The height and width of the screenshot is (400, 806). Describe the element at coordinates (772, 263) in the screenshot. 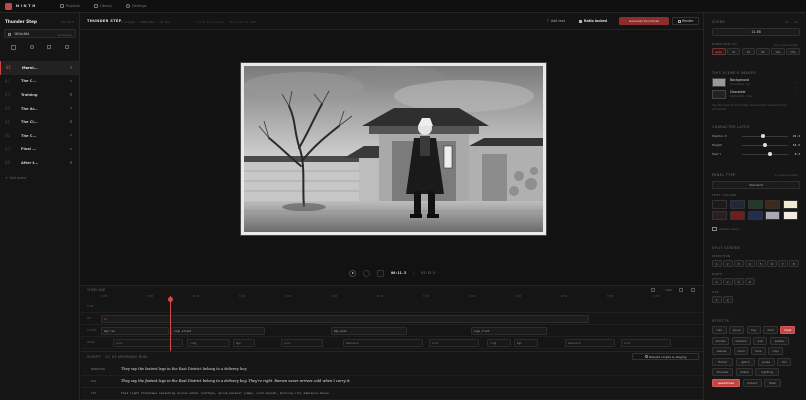

I see `split-option-button: 6` at that location.